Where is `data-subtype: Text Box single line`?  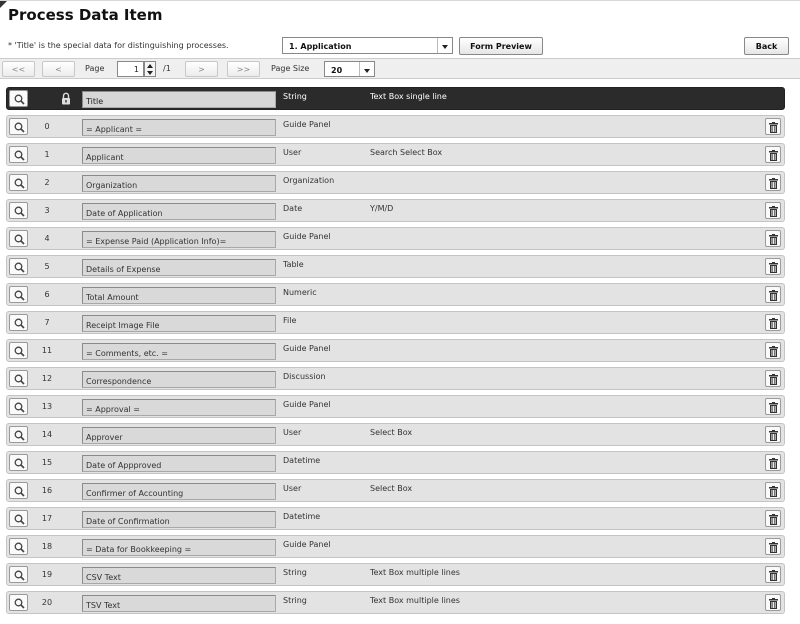
data-subtype: Text Box single line is located at coordinates (408, 96).